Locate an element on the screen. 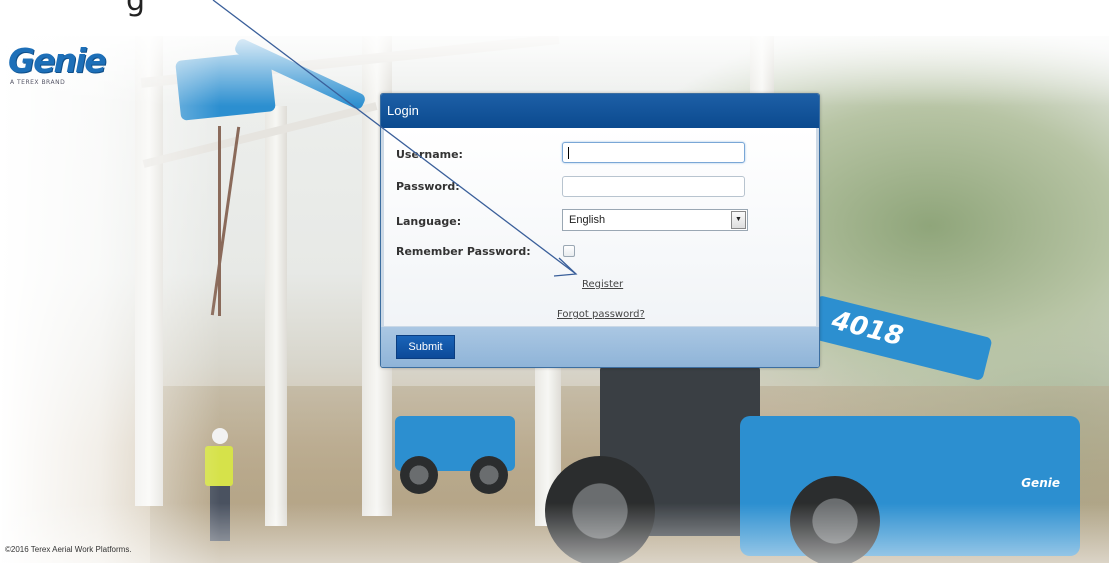 Image resolution: width=1109 pixels, height=563 pixels. text-caret is located at coordinates (568, 153).